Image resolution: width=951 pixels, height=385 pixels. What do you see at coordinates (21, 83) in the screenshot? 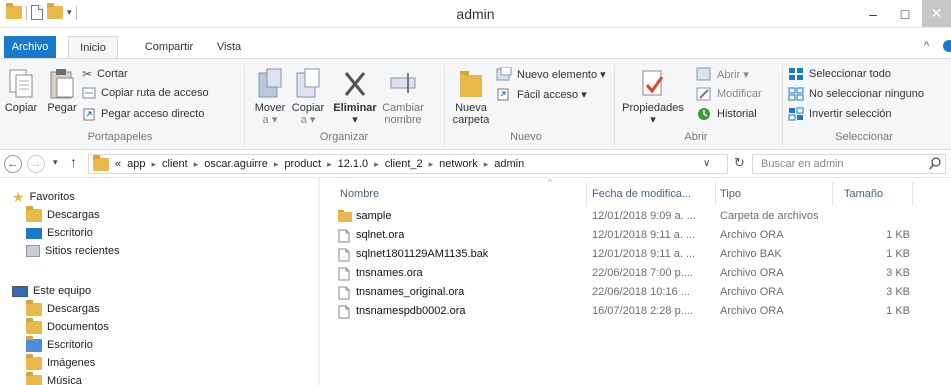
I see `copy-icon` at bounding box center [21, 83].